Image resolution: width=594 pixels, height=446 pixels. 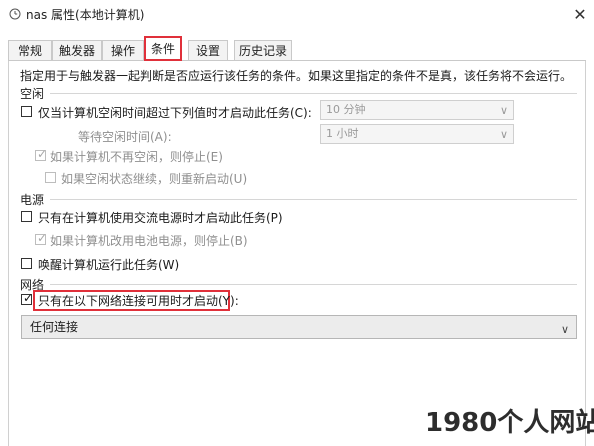 I want to click on network-section-divider, so click(x=313, y=284).